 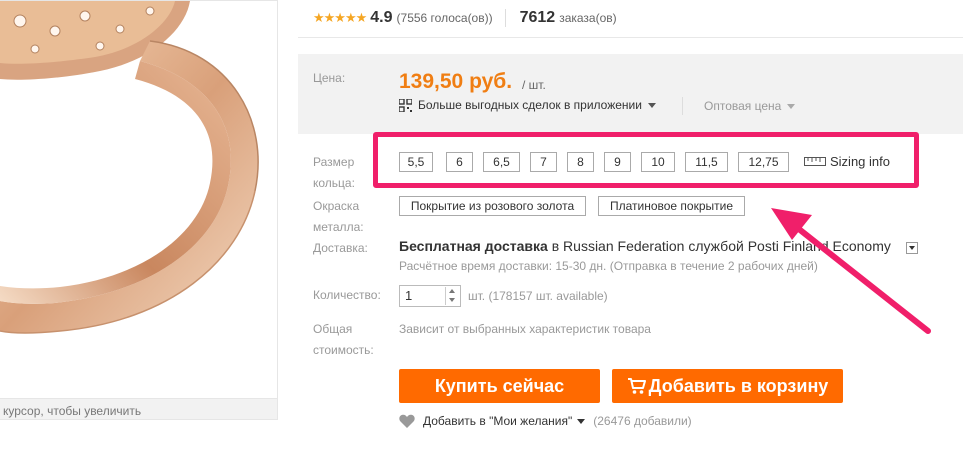 I want to click on app-deals-label: Больше выгодных сделок в приложении, so click(x=530, y=105).